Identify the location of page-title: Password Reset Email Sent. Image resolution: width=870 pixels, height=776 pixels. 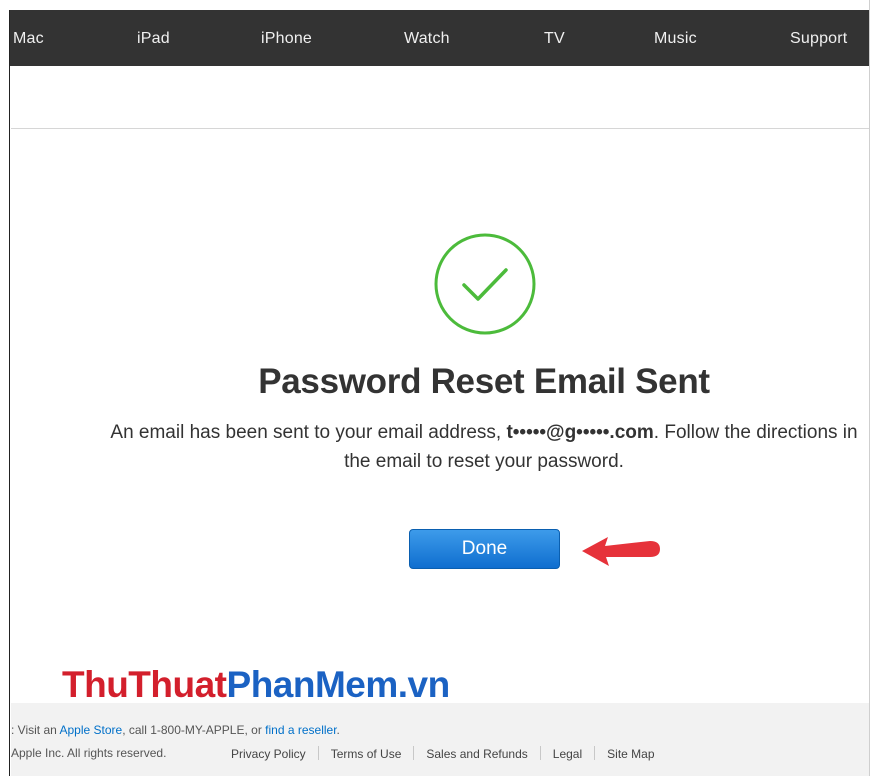
(484, 381).